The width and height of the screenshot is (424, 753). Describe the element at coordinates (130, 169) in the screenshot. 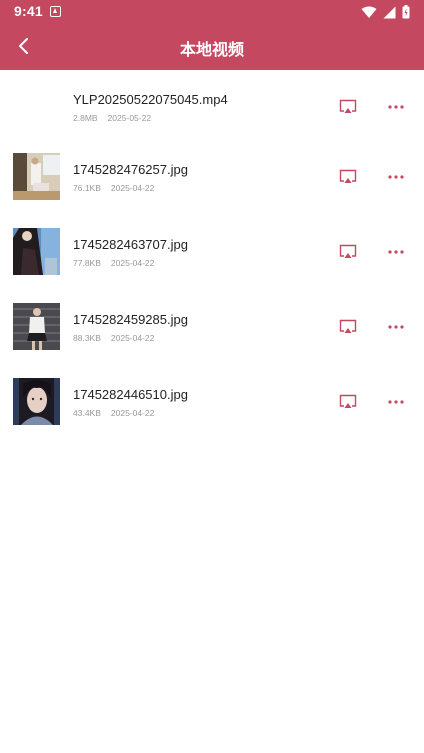

I see `file-name: 1745282476257.jpg` at that location.